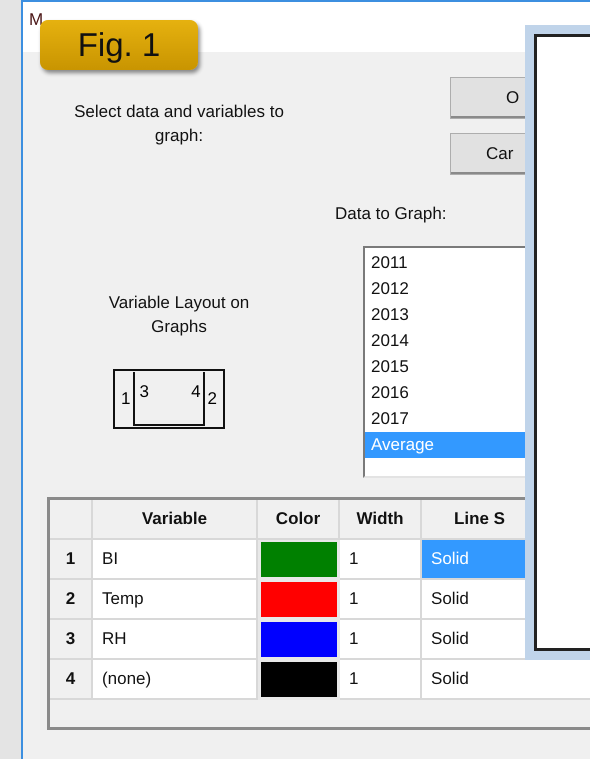 Image resolution: width=590 pixels, height=759 pixels. Describe the element at coordinates (445, 341) in the screenshot. I see `list-item: 2014` at that location.